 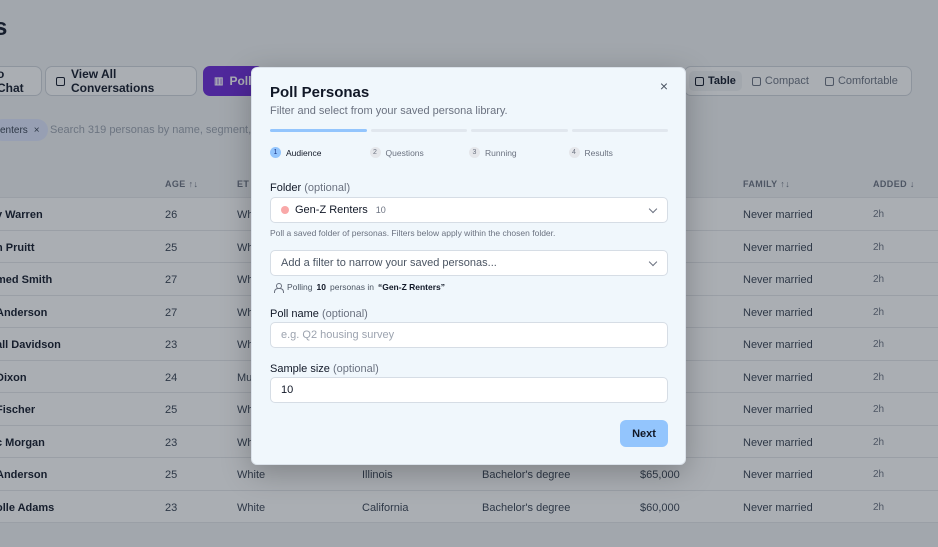 What do you see at coordinates (664, 86) in the screenshot?
I see `close-icon: ×` at bounding box center [664, 86].